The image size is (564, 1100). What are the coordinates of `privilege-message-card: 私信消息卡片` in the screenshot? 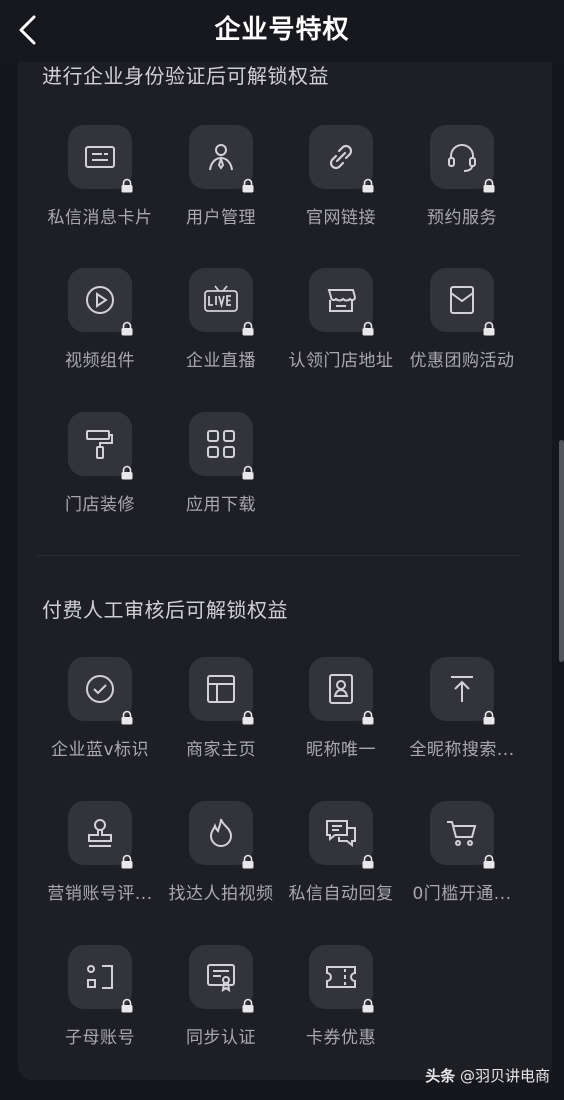 It's located at (100, 185).